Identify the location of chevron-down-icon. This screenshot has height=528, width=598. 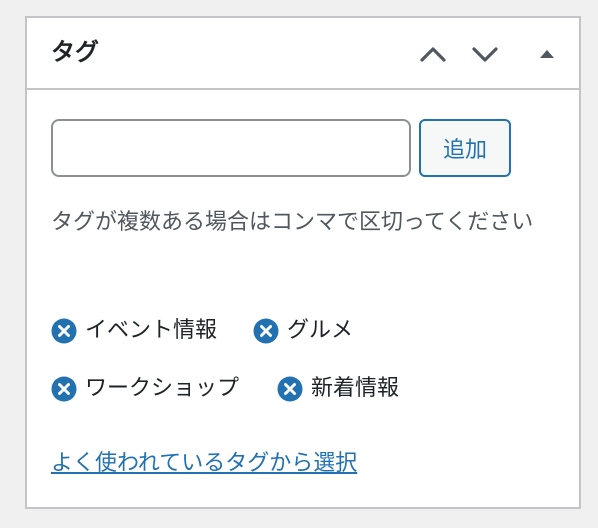
(485, 54).